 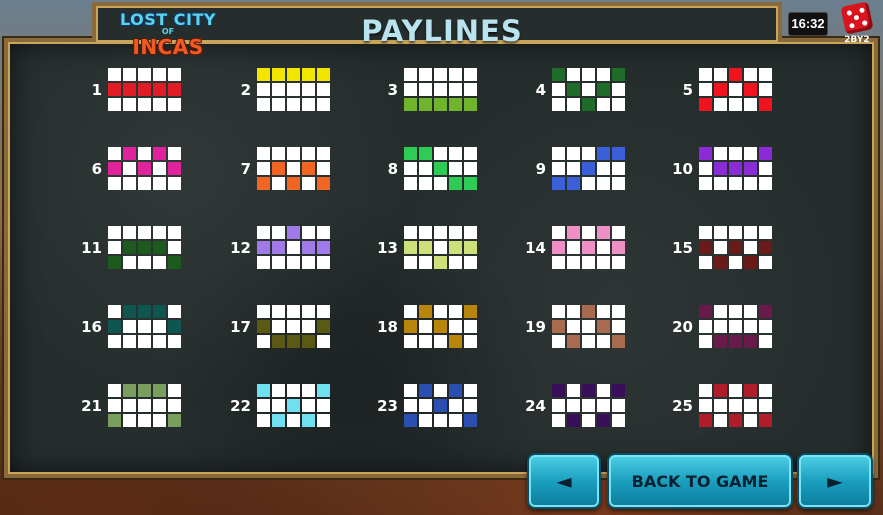 I want to click on payline-number: 15, so click(x=682, y=248).